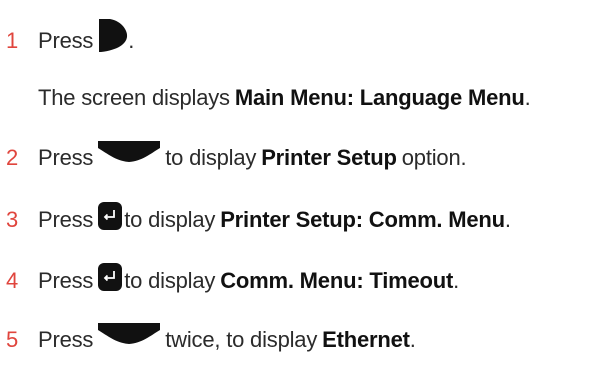 This screenshot has height=380, width=599. Describe the element at coordinates (329, 157) in the screenshot. I see `step-target: Printer Setup` at that location.